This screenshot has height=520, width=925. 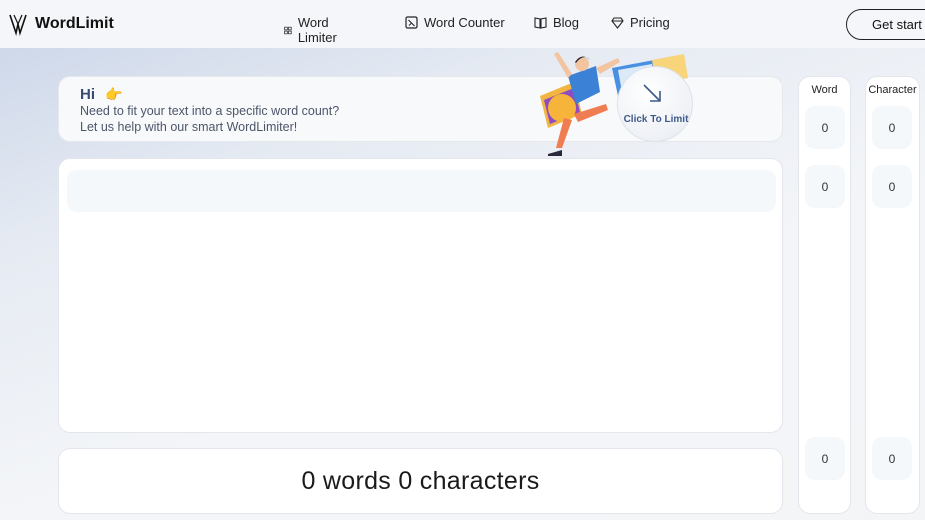 What do you see at coordinates (892, 90) in the screenshot?
I see `character-column-header: Character` at bounding box center [892, 90].